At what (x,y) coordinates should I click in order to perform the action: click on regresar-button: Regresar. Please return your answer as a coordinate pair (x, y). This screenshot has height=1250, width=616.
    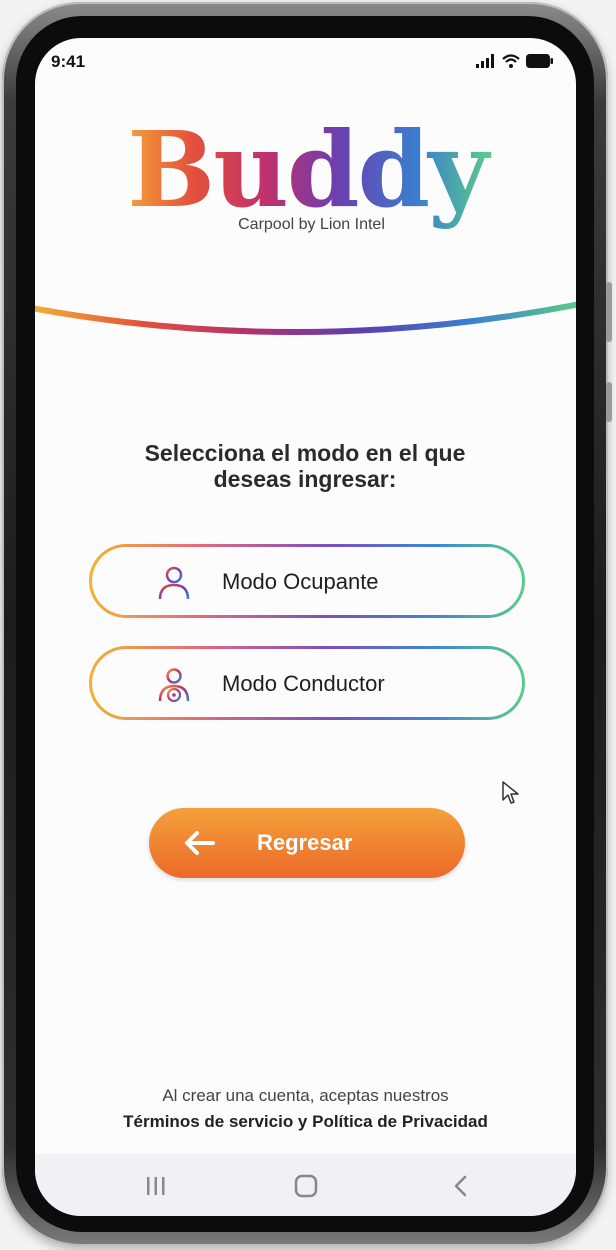
    Looking at the image, I should click on (307, 843).